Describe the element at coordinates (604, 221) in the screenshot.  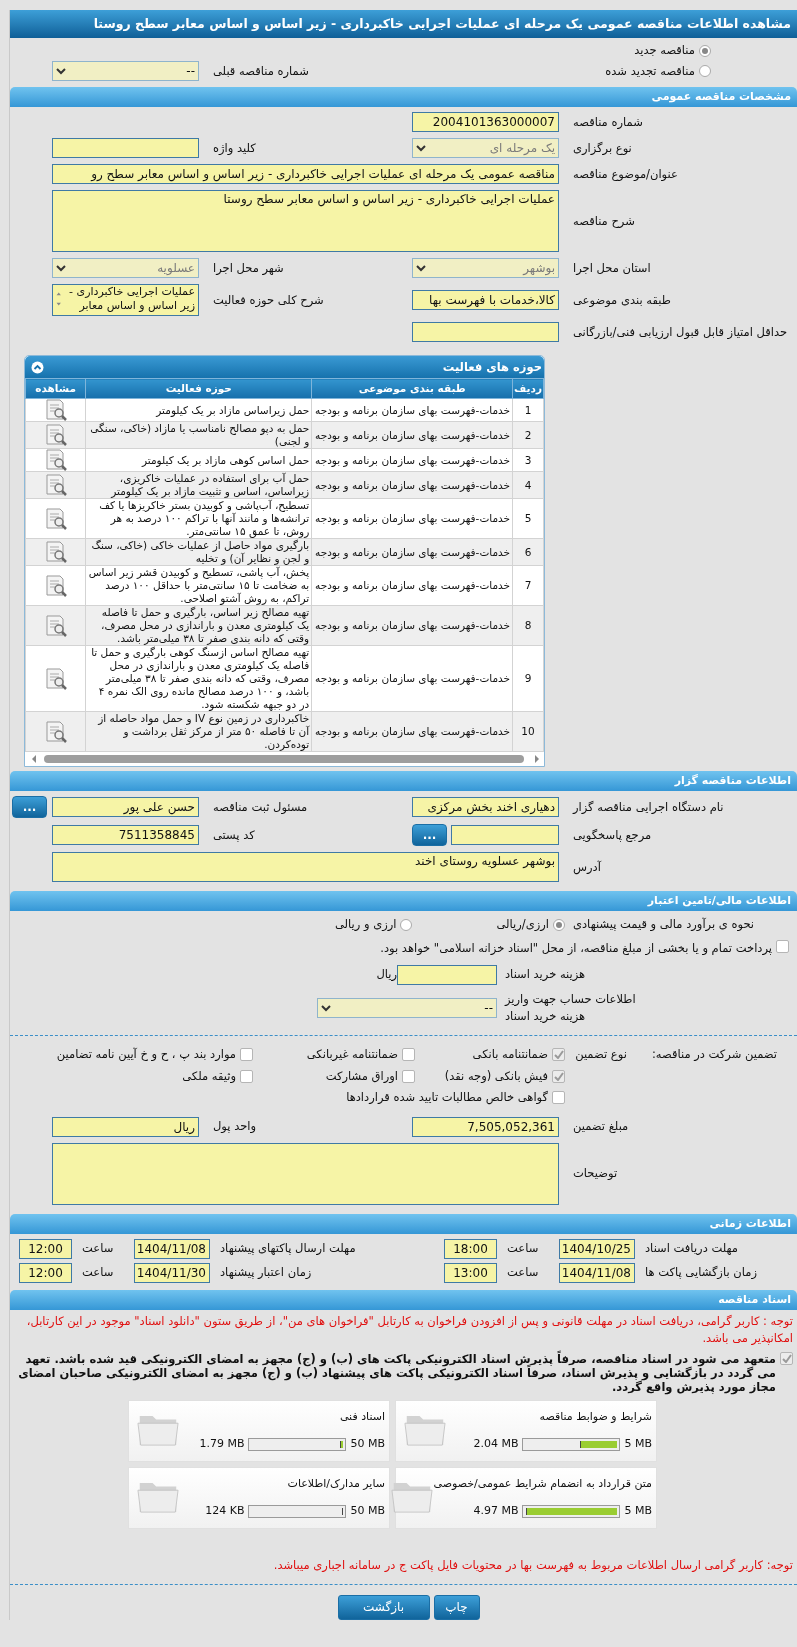
I see `field-label: شرح مناقصه` at that location.